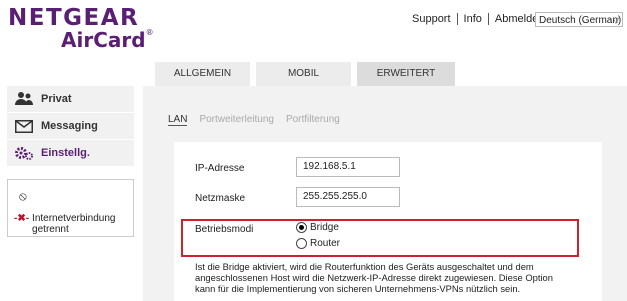 The height and width of the screenshot is (301, 627). Describe the element at coordinates (615, 20) in the screenshot. I see `chevron-down-icon: ▽` at that location.